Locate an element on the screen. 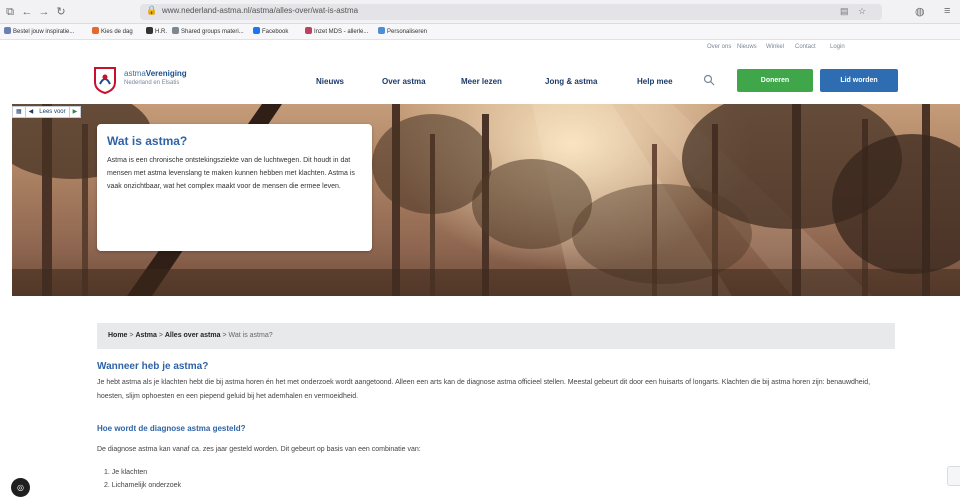  sidebar-toggle-icon: ⧉ is located at coordinates (10, 12).